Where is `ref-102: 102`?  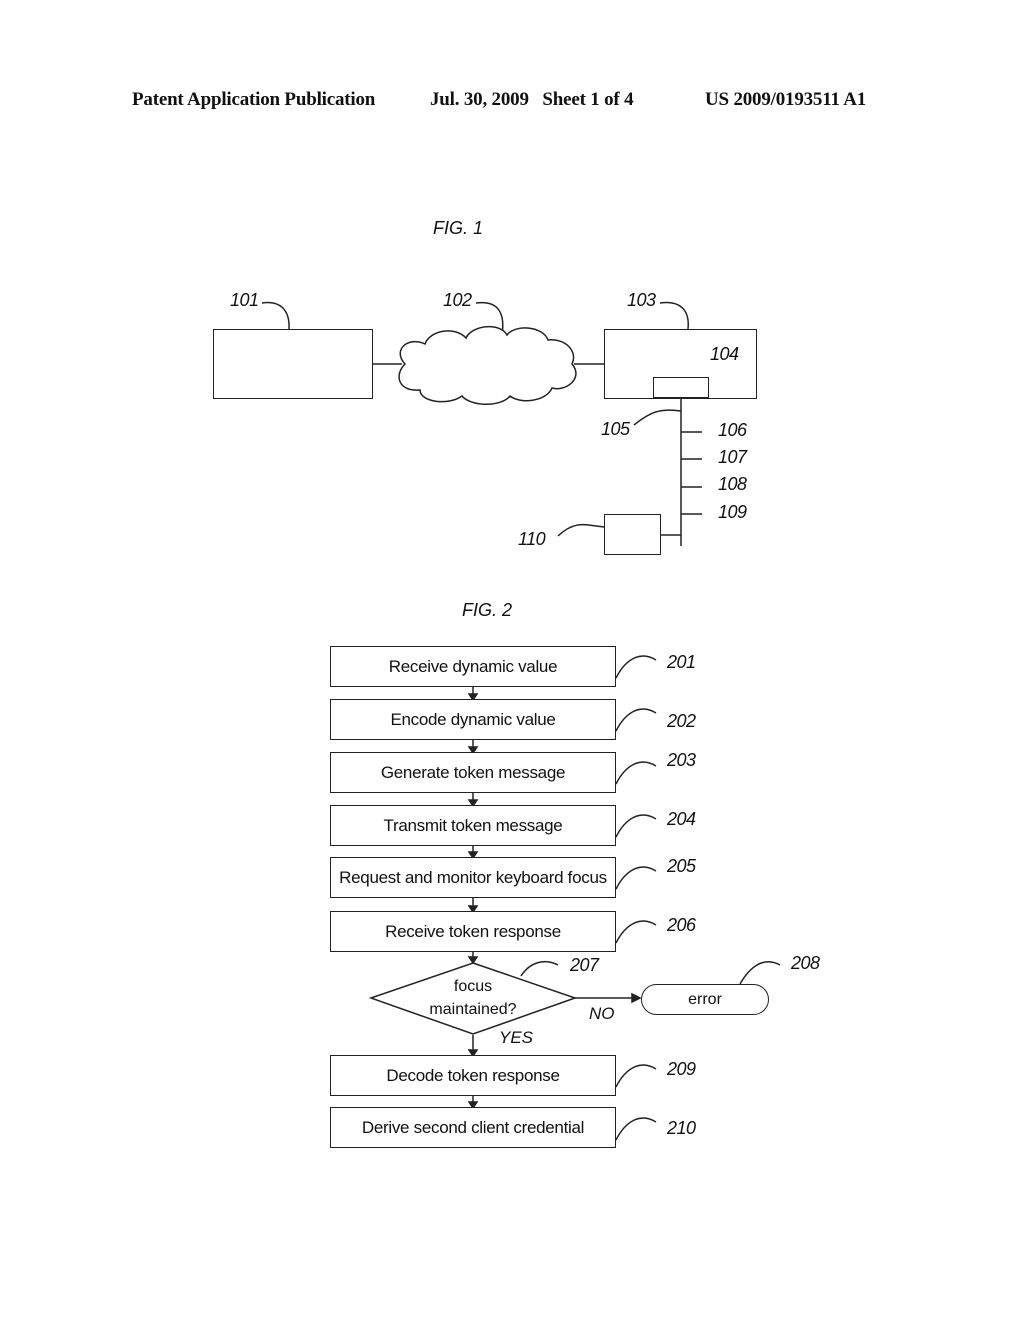
ref-102: 102 is located at coordinates (457, 300).